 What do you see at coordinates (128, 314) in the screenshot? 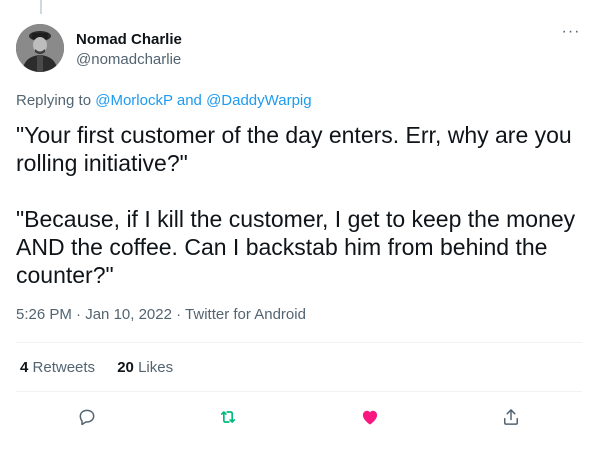
I see `tweet-date: Jan 10, 2022` at bounding box center [128, 314].